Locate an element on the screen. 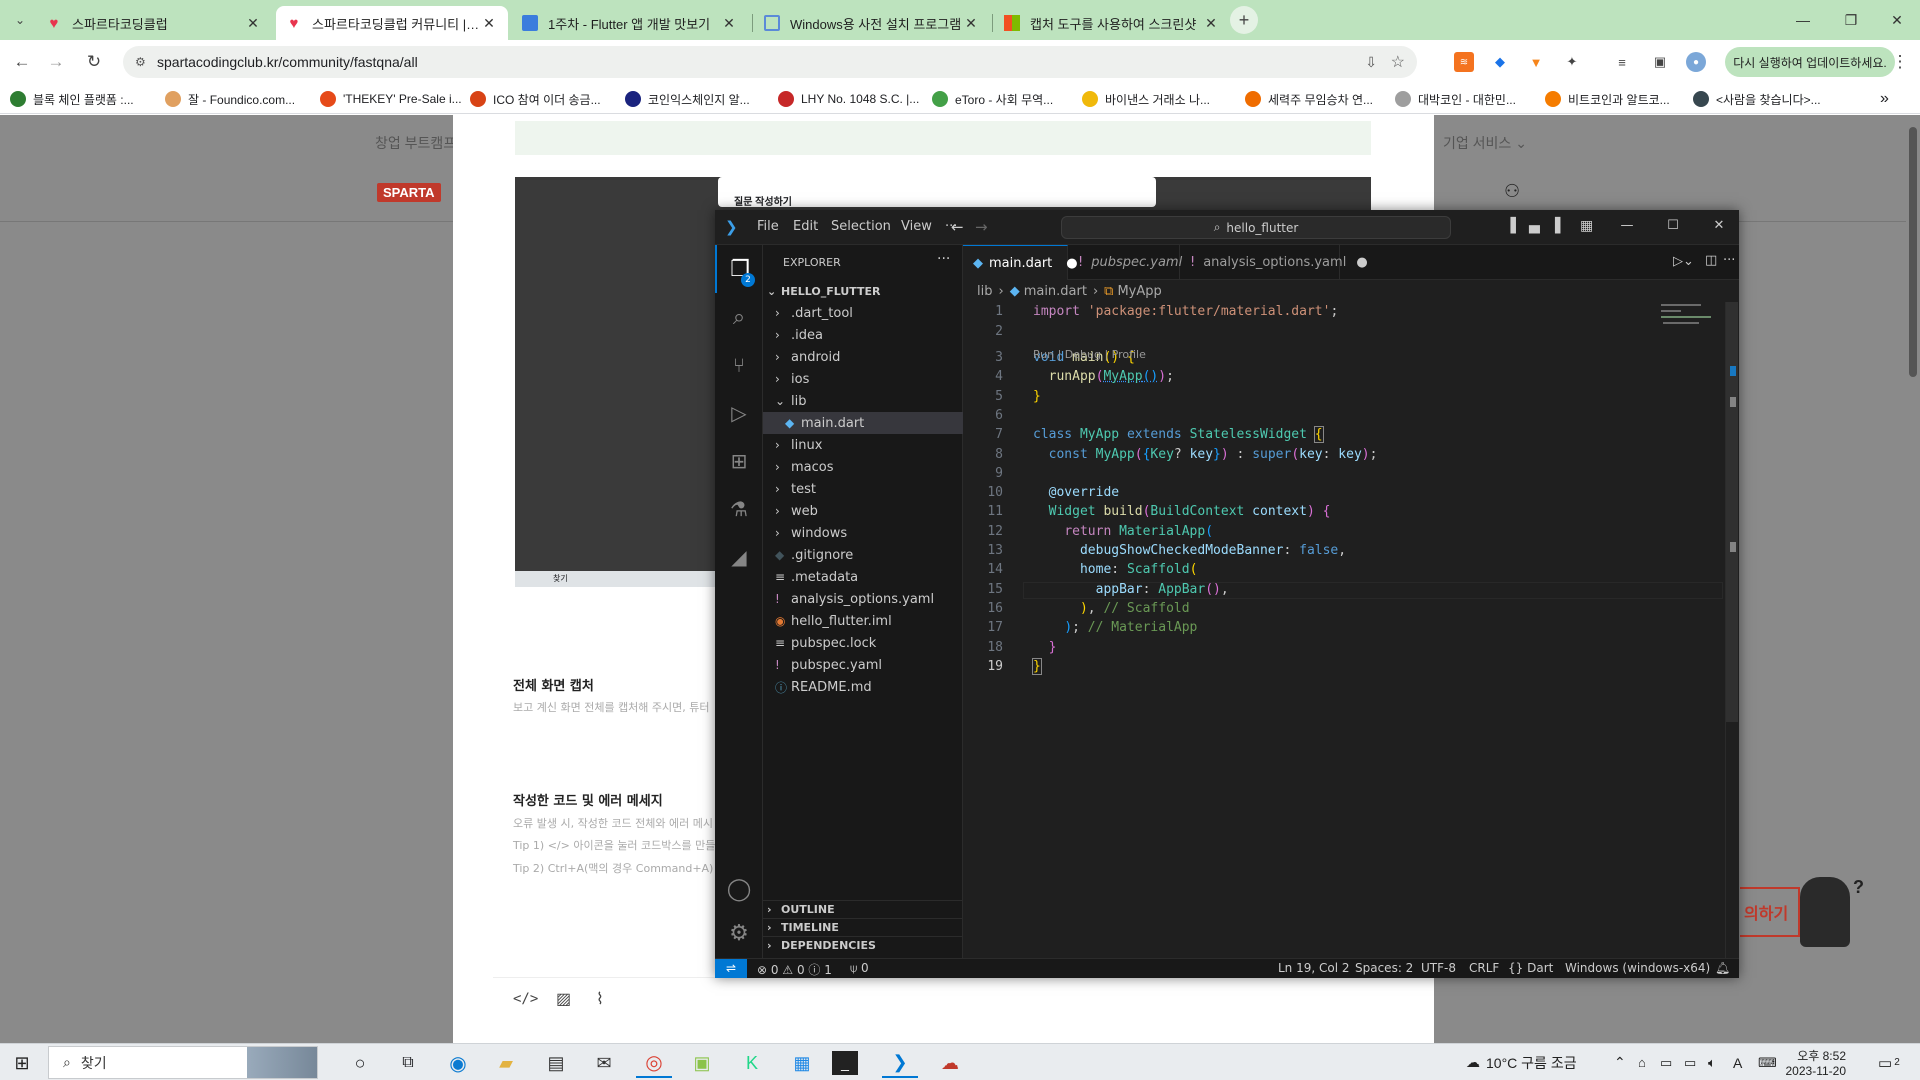 This screenshot has width=1920, height=1080. editor-tab-main-dart: ◆ main.dart ● is located at coordinates (1020, 262).